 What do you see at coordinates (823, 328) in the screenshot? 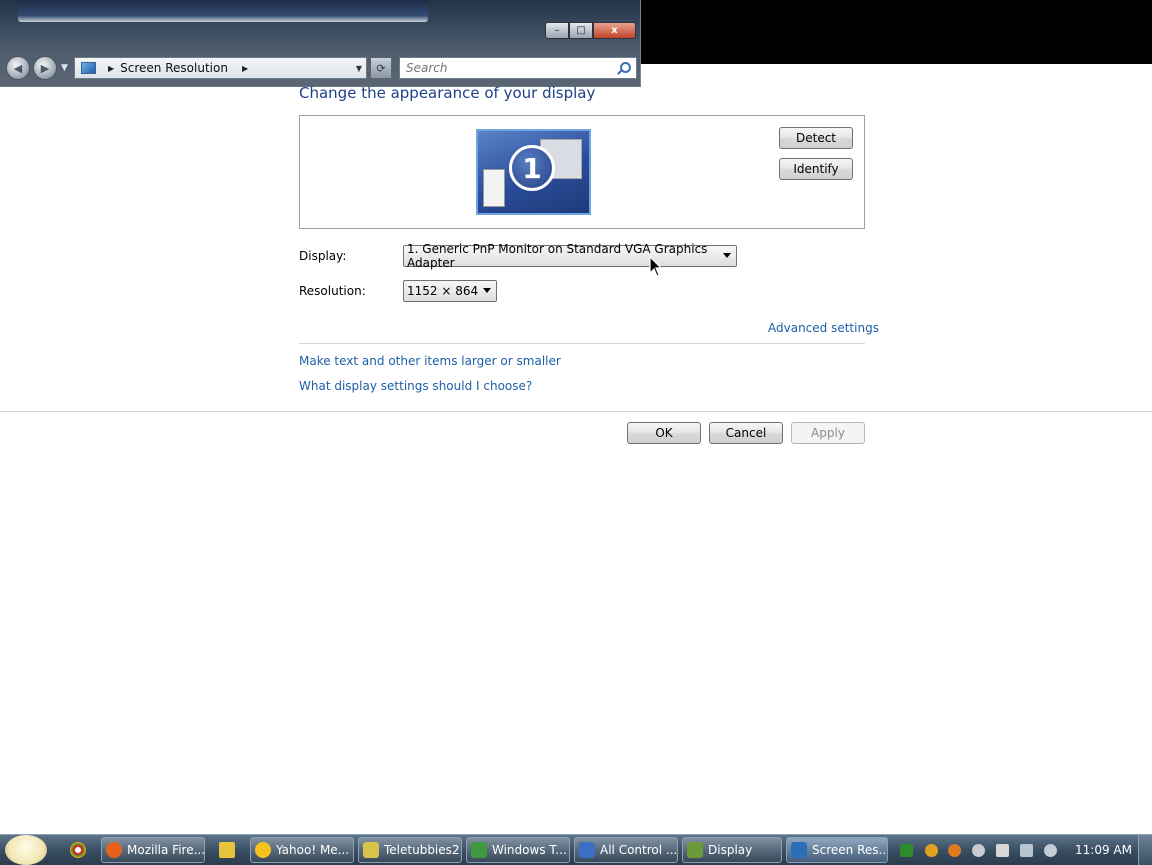
I see `advanced-settings-link: Advanced settings` at bounding box center [823, 328].